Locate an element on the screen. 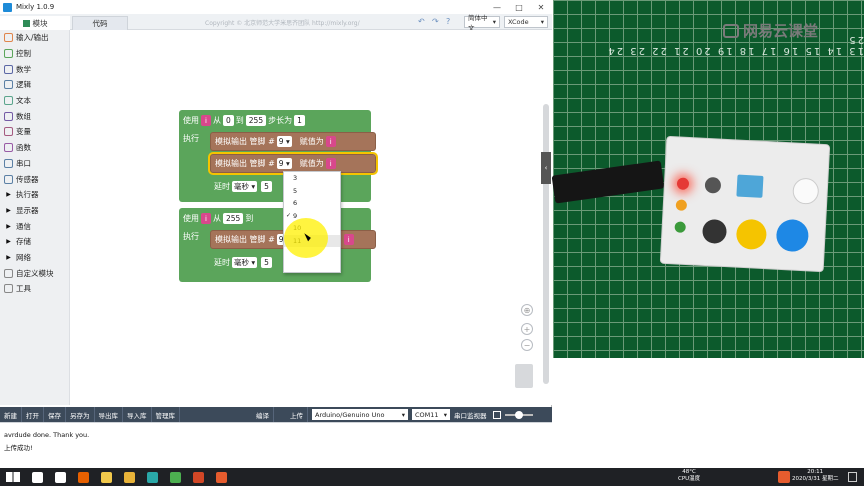 This screenshot has height=486, width=864. save-as-button: 另存为 is located at coordinates (80, 414).